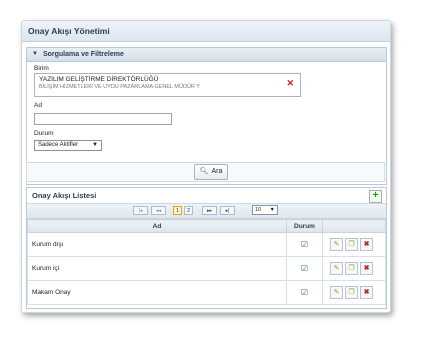  What do you see at coordinates (227, 210) in the screenshot?
I see `last-page-icon: ▸|` at bounding box center [227, 210].